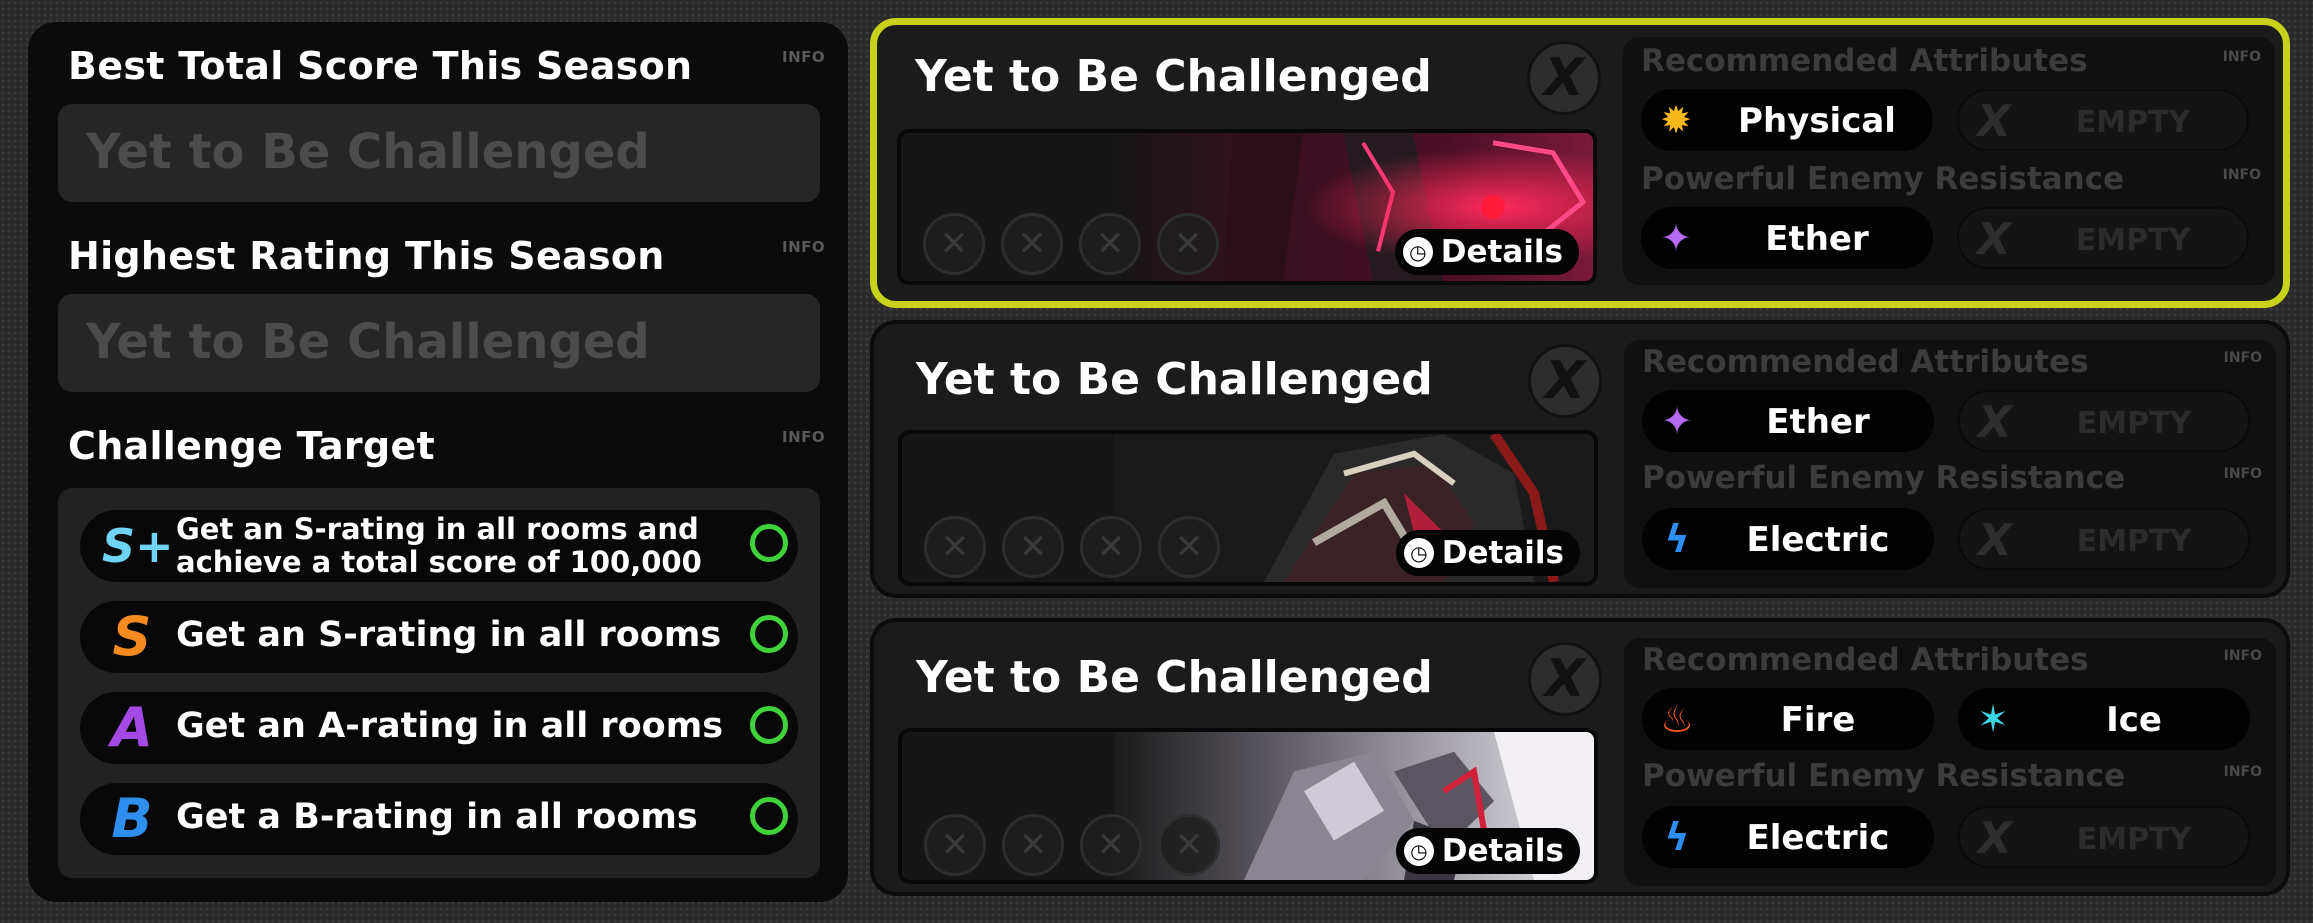  Describe the element at coordinates (437, 817) in the screenshot. I see `target-text: Get a B-rating in all rooms` at that location.